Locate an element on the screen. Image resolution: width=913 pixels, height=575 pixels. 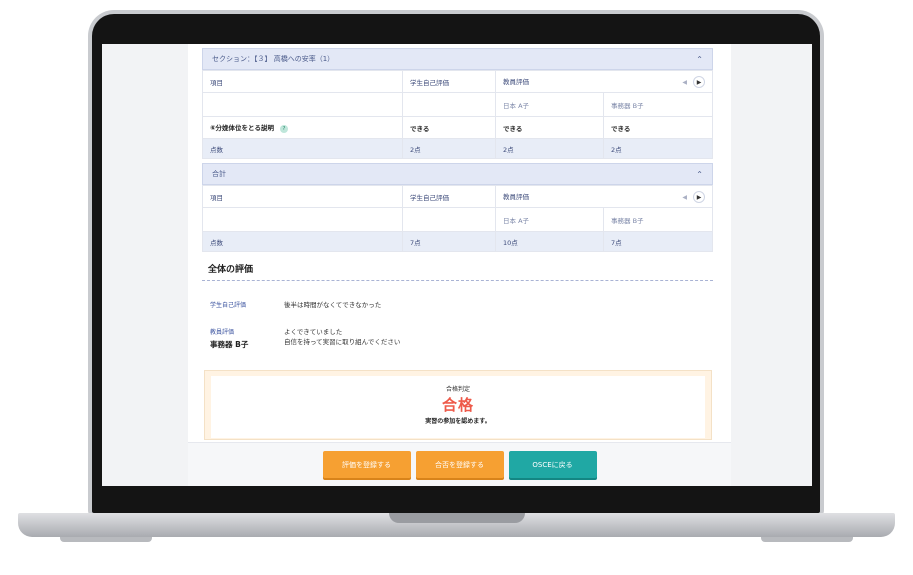
score-self: 7点 is located at coordinates (449, 241).